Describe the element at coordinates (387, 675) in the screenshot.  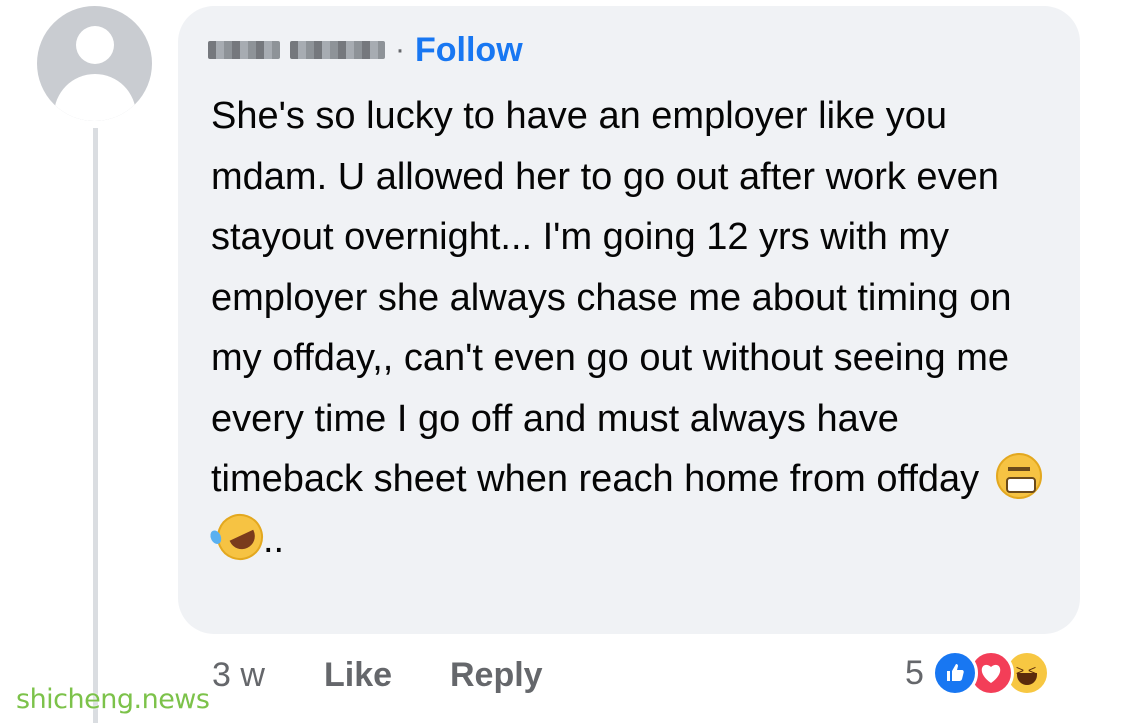
I see `like-button: Like` at that location.